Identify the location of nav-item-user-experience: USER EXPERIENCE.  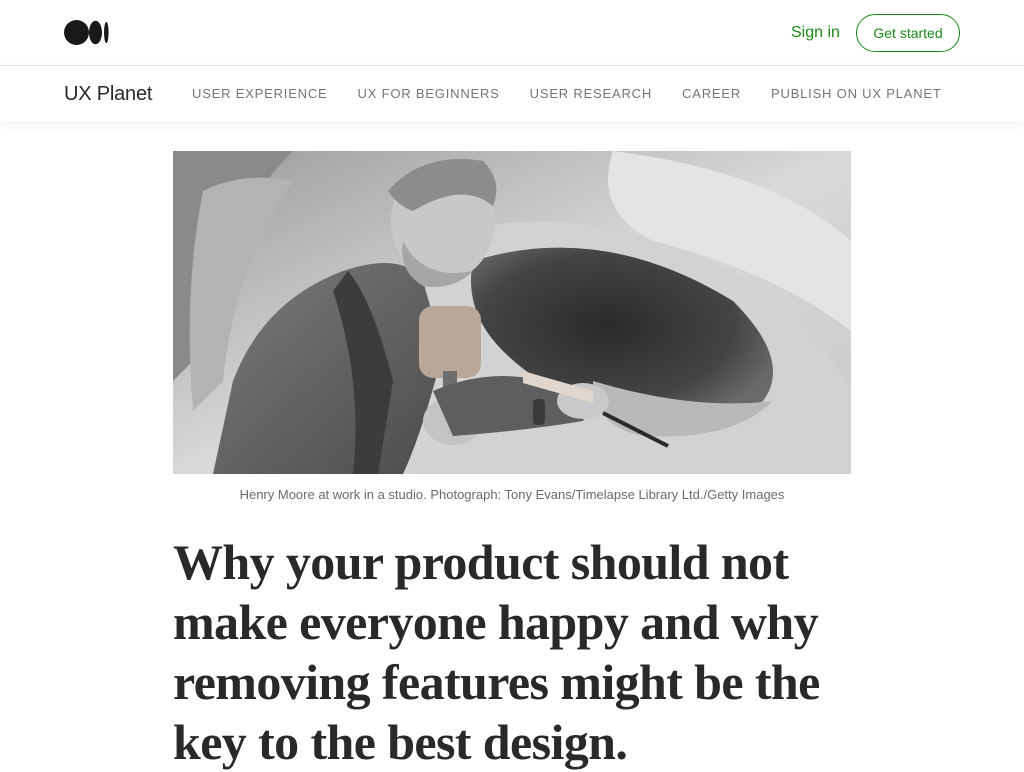
(260, 93).